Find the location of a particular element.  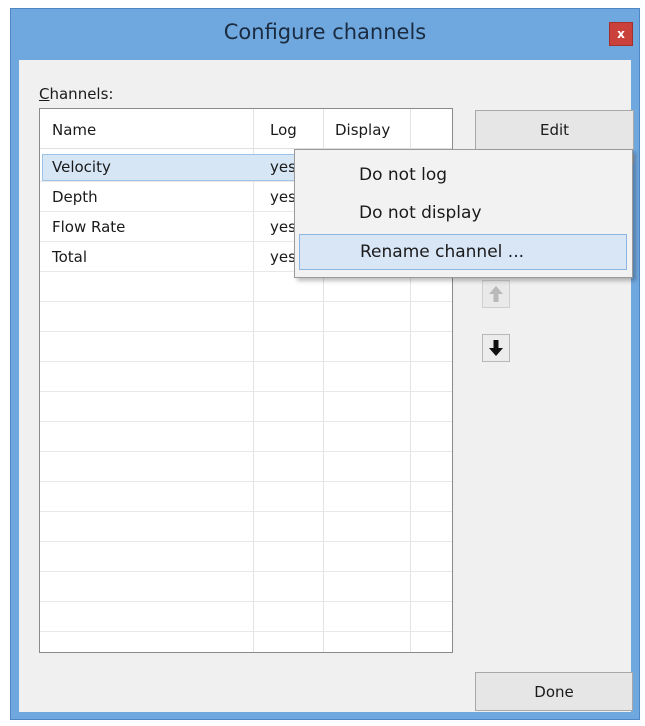

window-title: Configure channels is located at coordinates (325, 32).